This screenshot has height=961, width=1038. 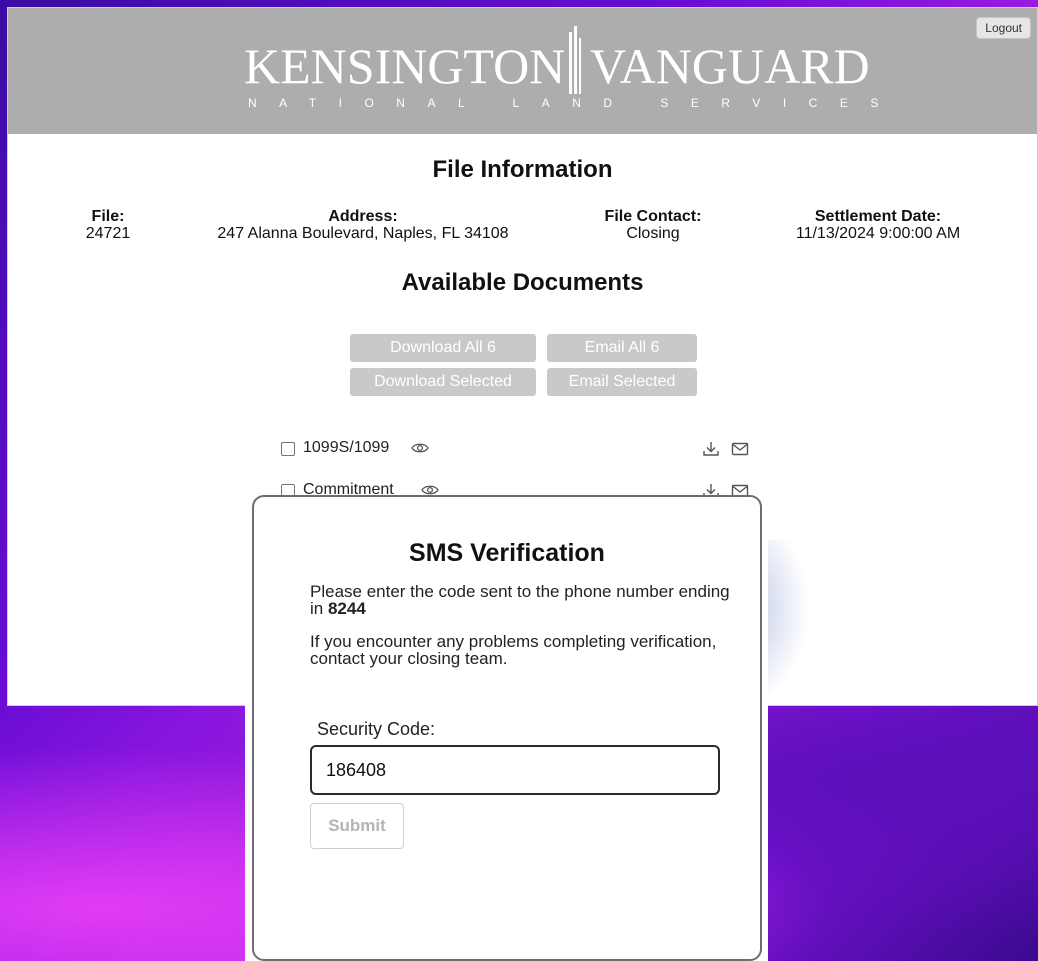 What do you see at coordinates (405, 66) in the screenshot?
I see `logo-left-text: KENSINGTON` at bounding box center [405, 66].